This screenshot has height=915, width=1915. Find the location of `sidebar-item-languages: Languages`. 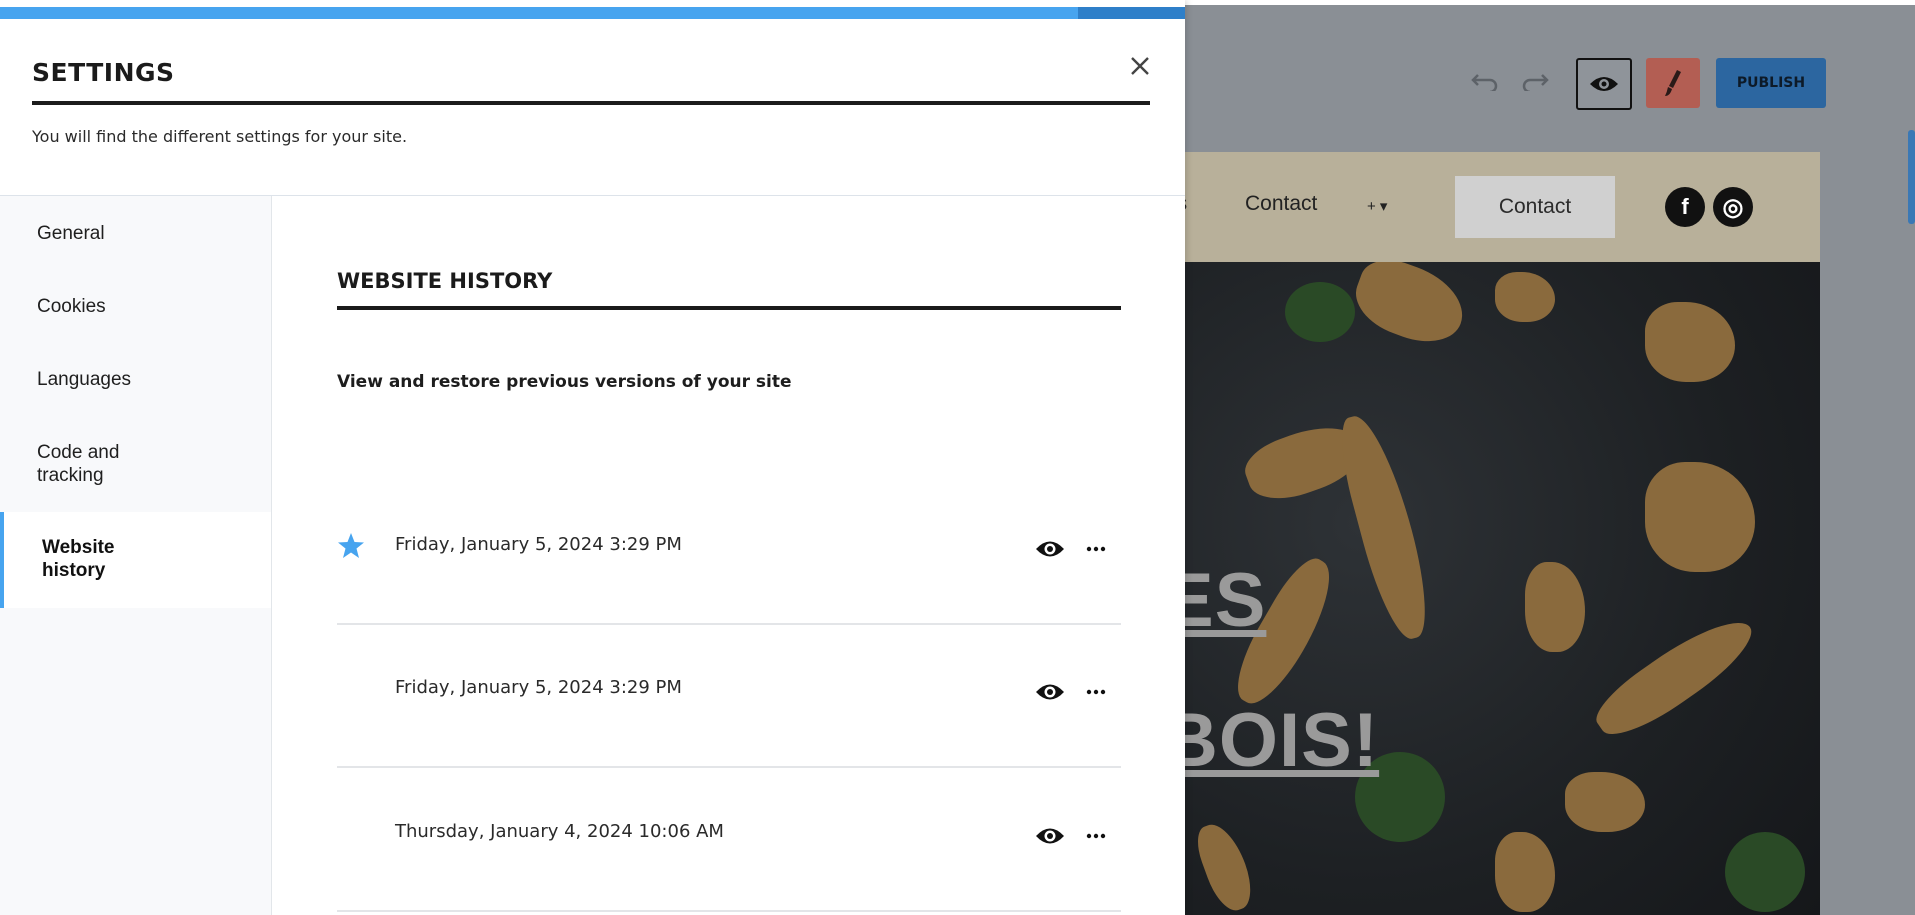

sidebar-item-languages: Languages is located at coordinates (135, 380).